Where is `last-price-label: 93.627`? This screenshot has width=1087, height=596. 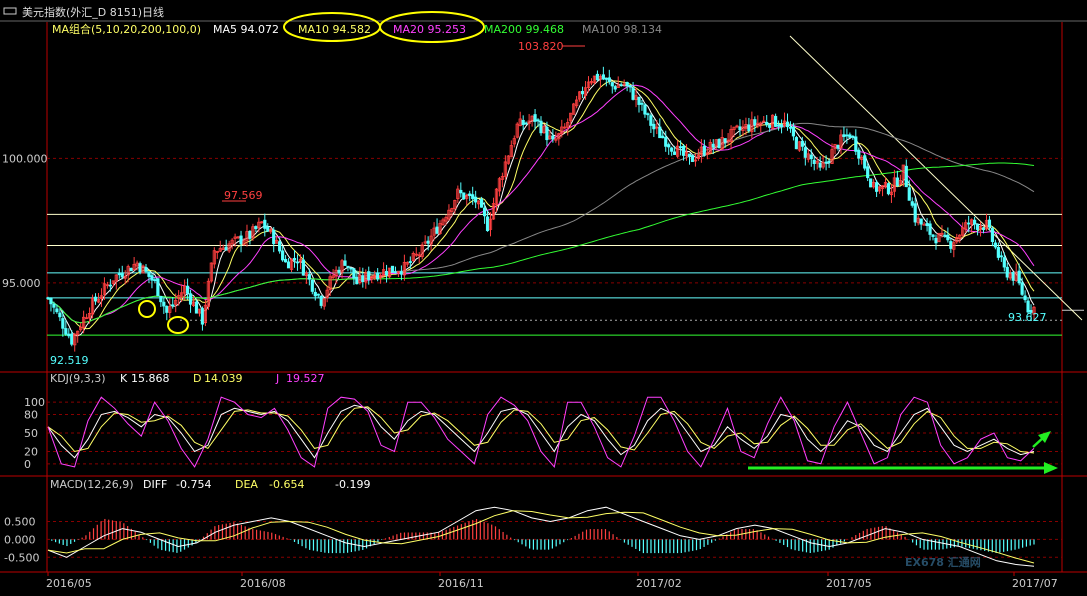 last-price-label: 93.627 is located at coordinates (1027, 317).